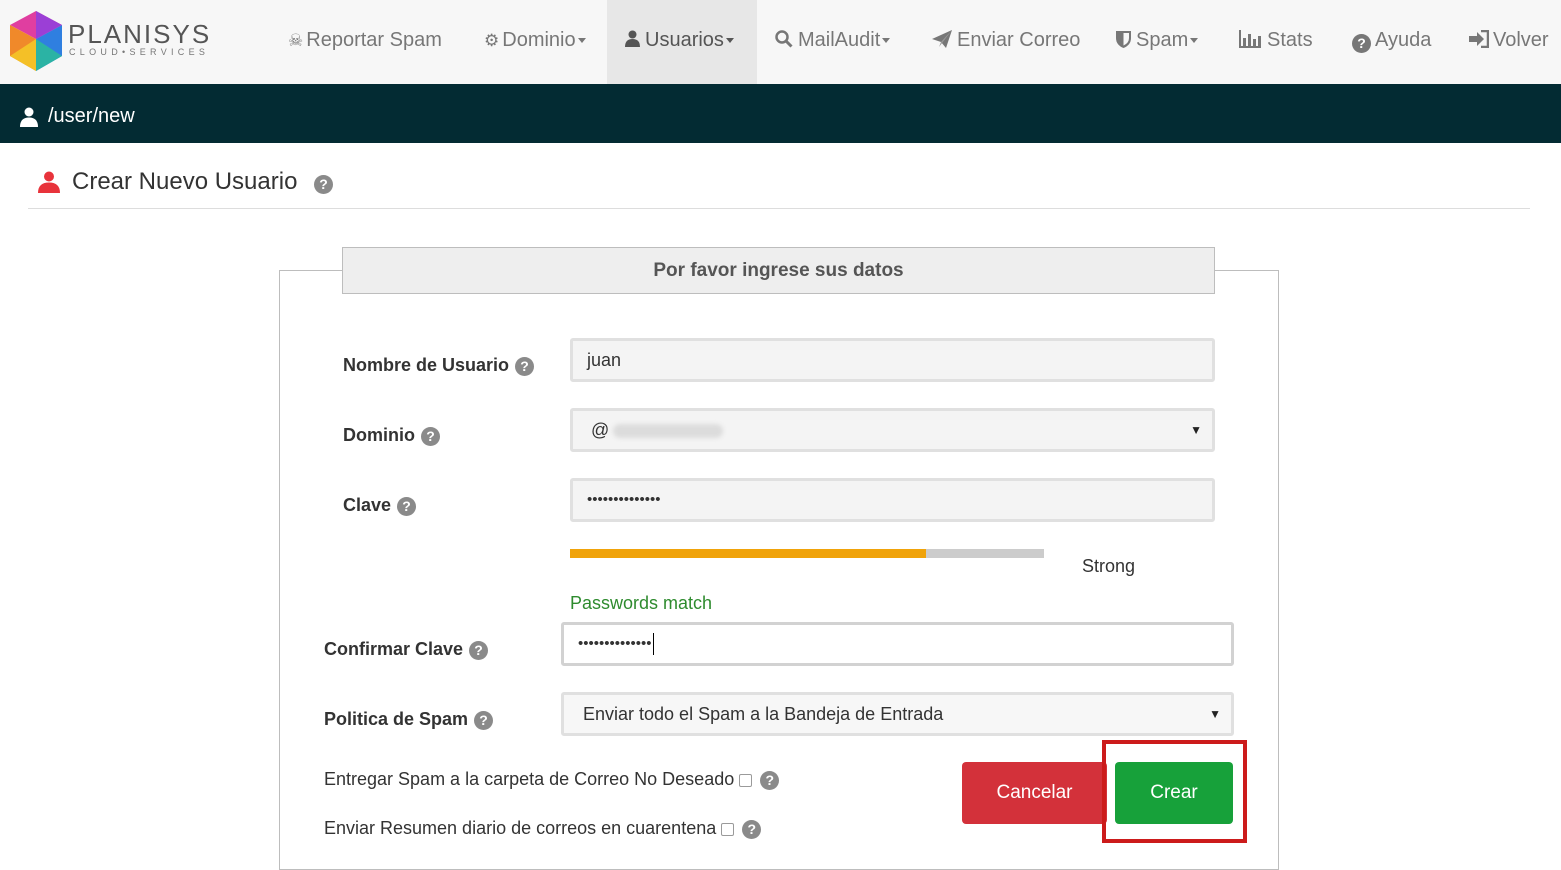 This screenshot has width=1561, height=870. I want to click on username-label: Nombre de Usuario?, so click(439, 365).